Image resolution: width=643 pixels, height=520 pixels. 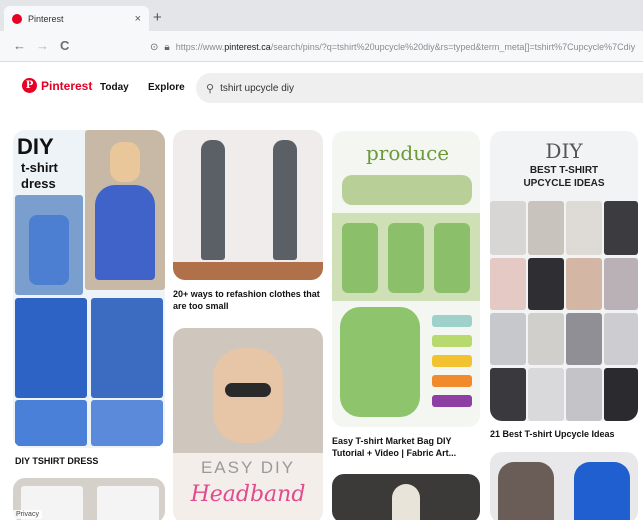 I want to click on pinterest-logo-icon: P, so click(x=29, y=85).